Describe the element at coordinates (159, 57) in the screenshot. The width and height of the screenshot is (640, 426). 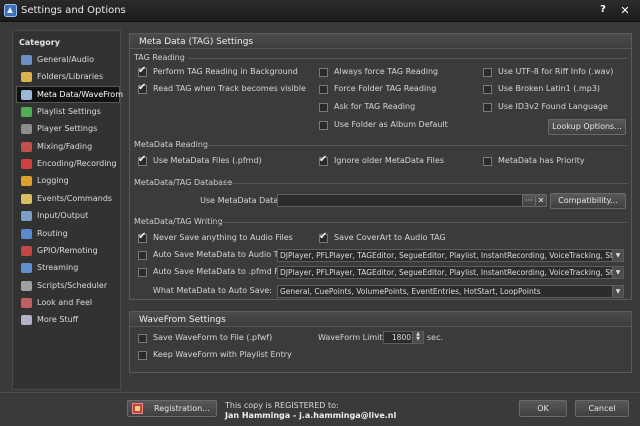
I see `tag-reading-heading: TAG Reading` at that location.